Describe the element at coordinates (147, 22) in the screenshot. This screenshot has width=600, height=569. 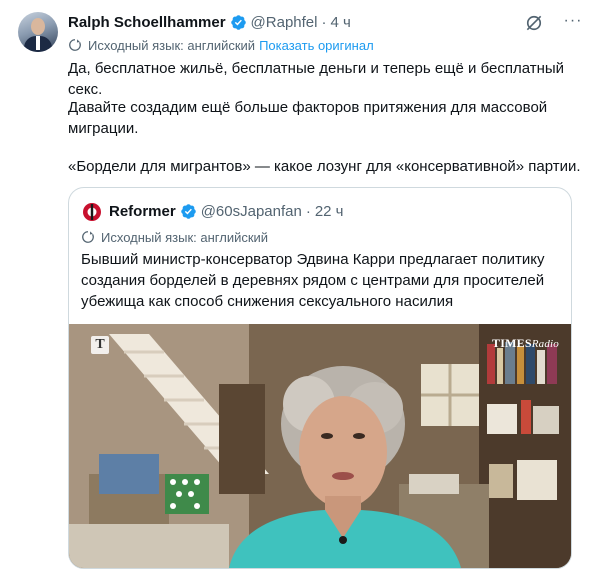
I see `author-name: Ralph Schoellhammer` at that location.